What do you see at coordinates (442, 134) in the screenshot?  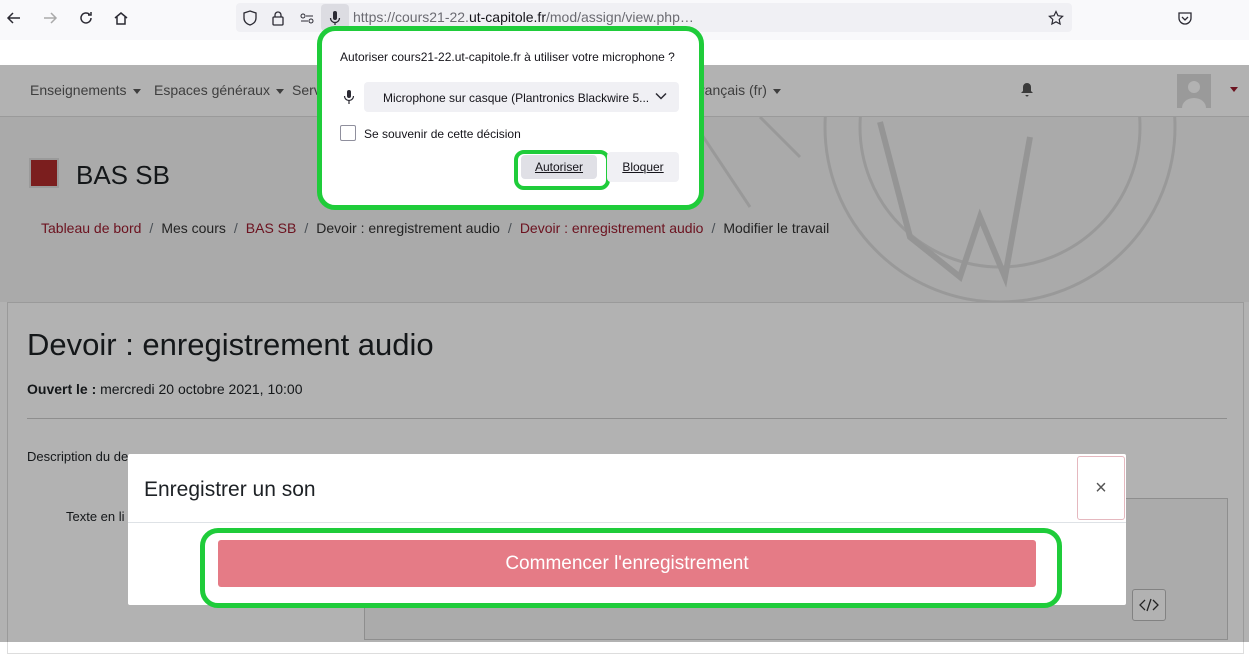 I see `remember-label: Se souvenir de cette décision` at bounding box center [442, 134].